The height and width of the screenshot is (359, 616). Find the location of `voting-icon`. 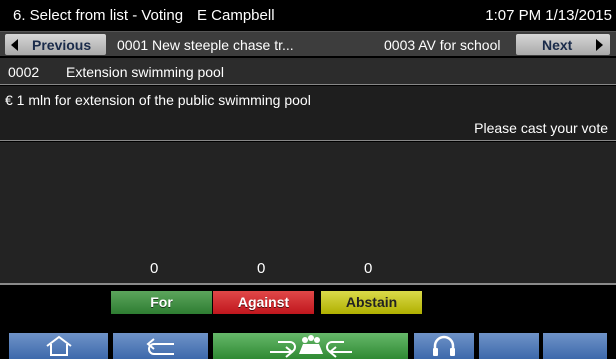

voting-icon is located at coordinates (310, 346).